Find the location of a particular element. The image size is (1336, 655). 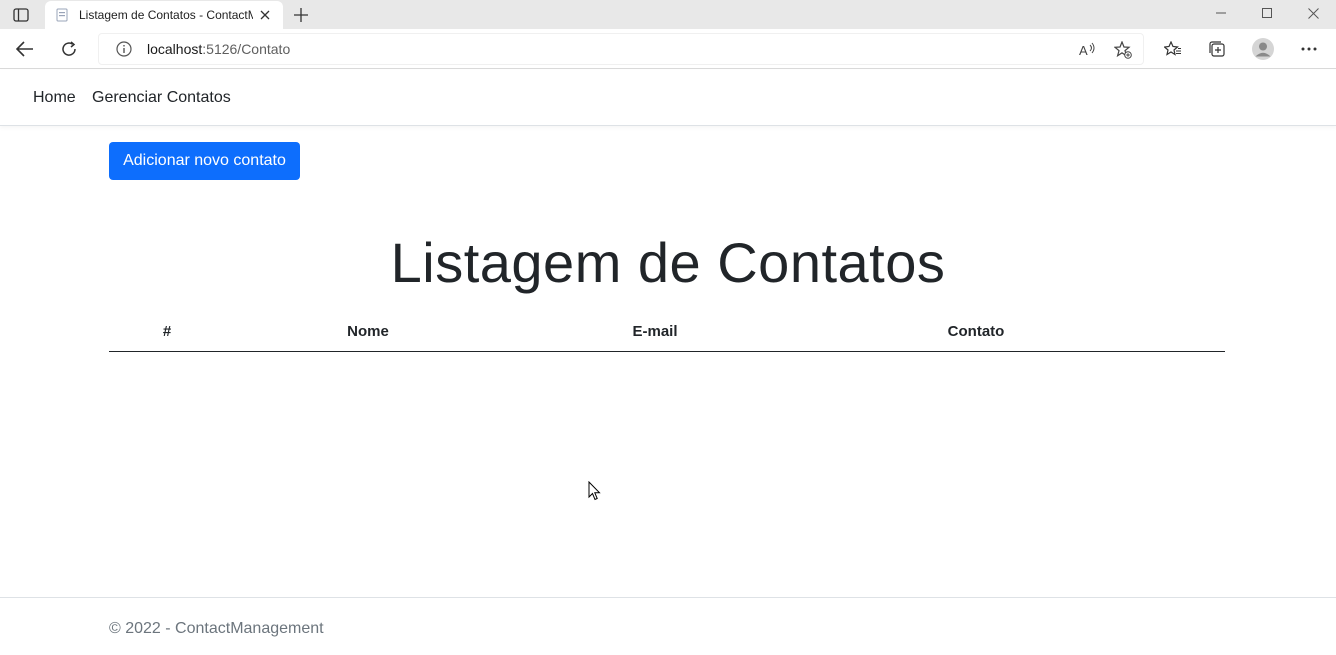

column-header-id: # is located at coordinates (167, 331).